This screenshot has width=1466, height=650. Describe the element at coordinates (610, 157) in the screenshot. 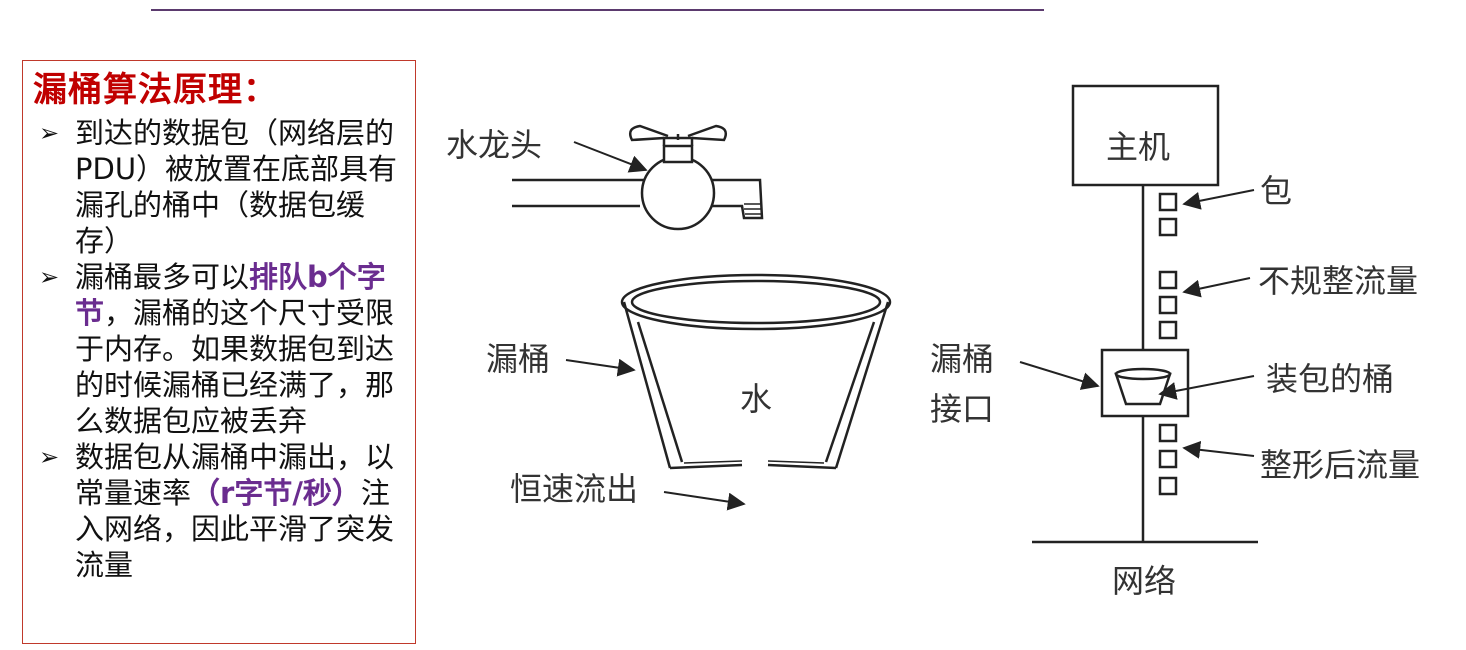

I see `arrow-faucet` at that location.